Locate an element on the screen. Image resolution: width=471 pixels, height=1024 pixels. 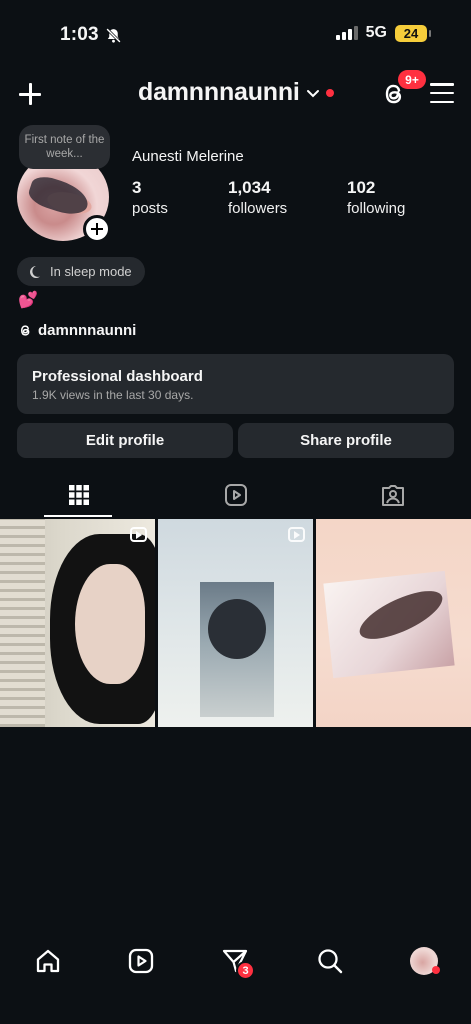
edit-profile-button: Edit profile is located at coordinates (125, 440).